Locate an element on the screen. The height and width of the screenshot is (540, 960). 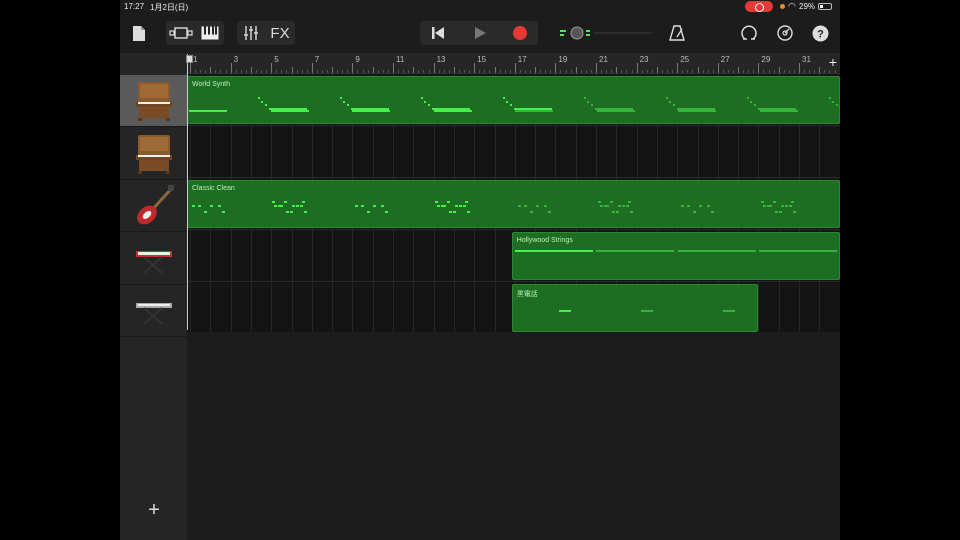
bar-number-23: 23 is located at coordinates (644, 59).